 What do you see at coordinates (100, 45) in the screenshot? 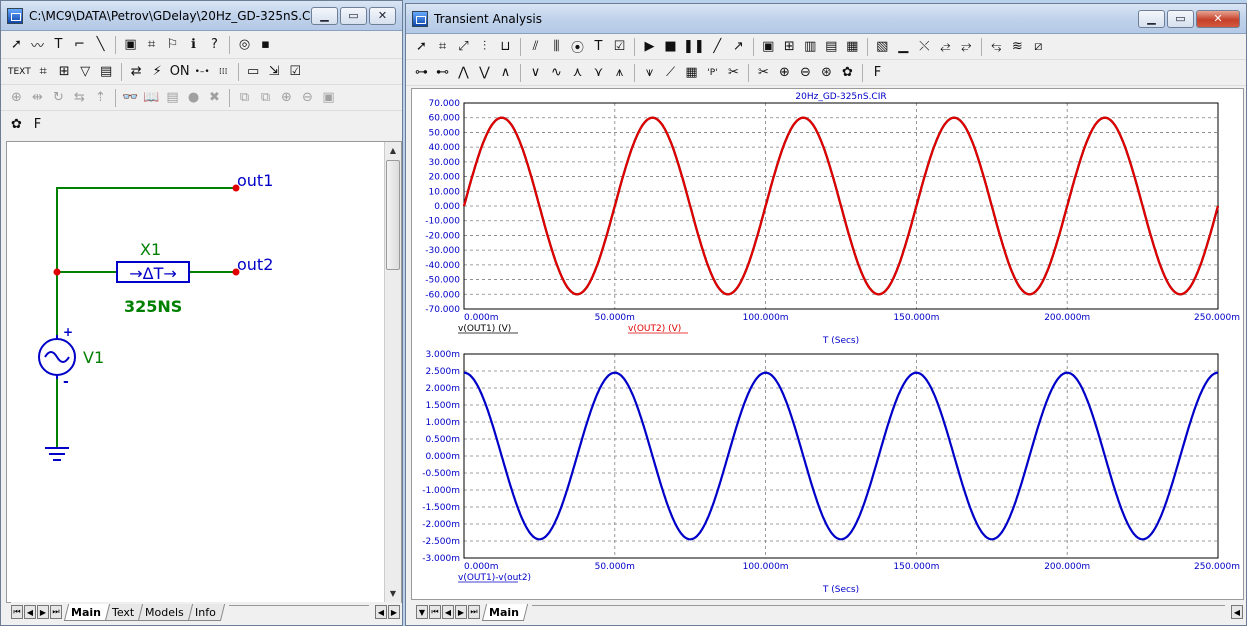
I see `diagonal-wire-icon: ╲` at bounding box center [100, 45].